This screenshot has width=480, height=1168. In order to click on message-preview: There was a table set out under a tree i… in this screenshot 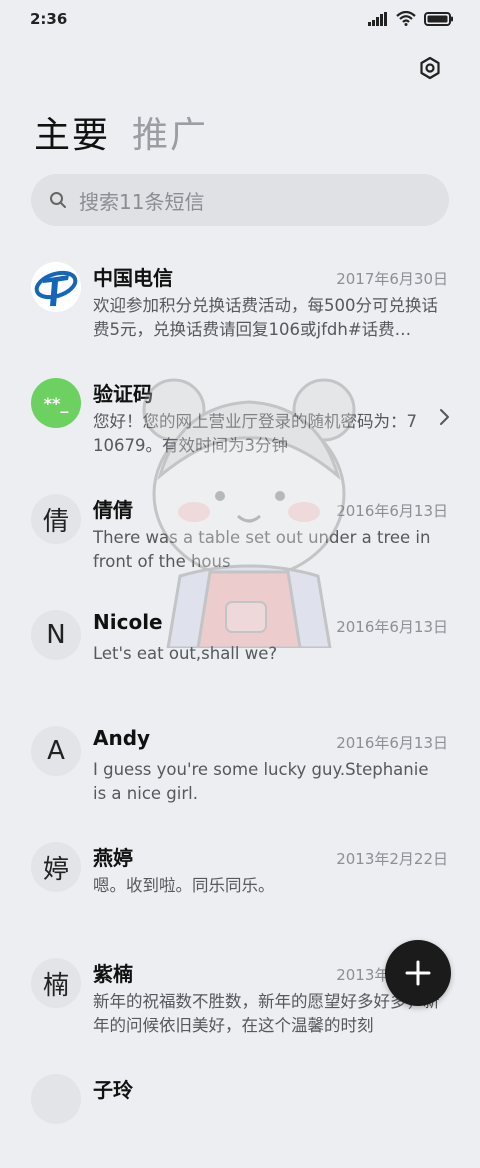, I will do `click(262, 549)`.